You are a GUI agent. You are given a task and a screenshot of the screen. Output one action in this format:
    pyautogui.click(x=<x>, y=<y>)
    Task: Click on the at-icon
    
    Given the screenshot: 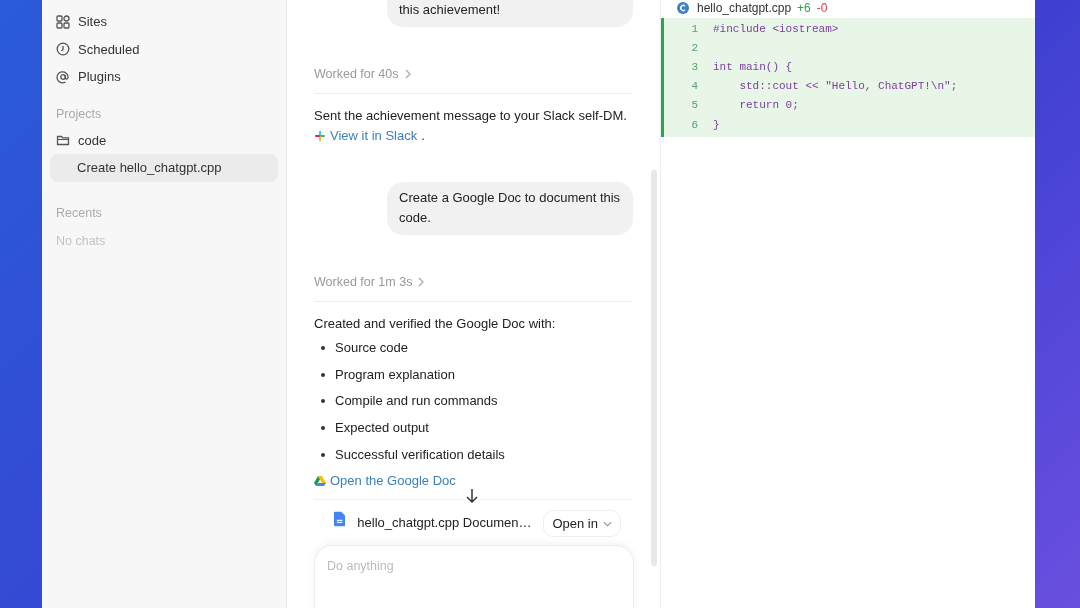 What is the action you would take?
    pyautogui.click(x=63, y=76)
    